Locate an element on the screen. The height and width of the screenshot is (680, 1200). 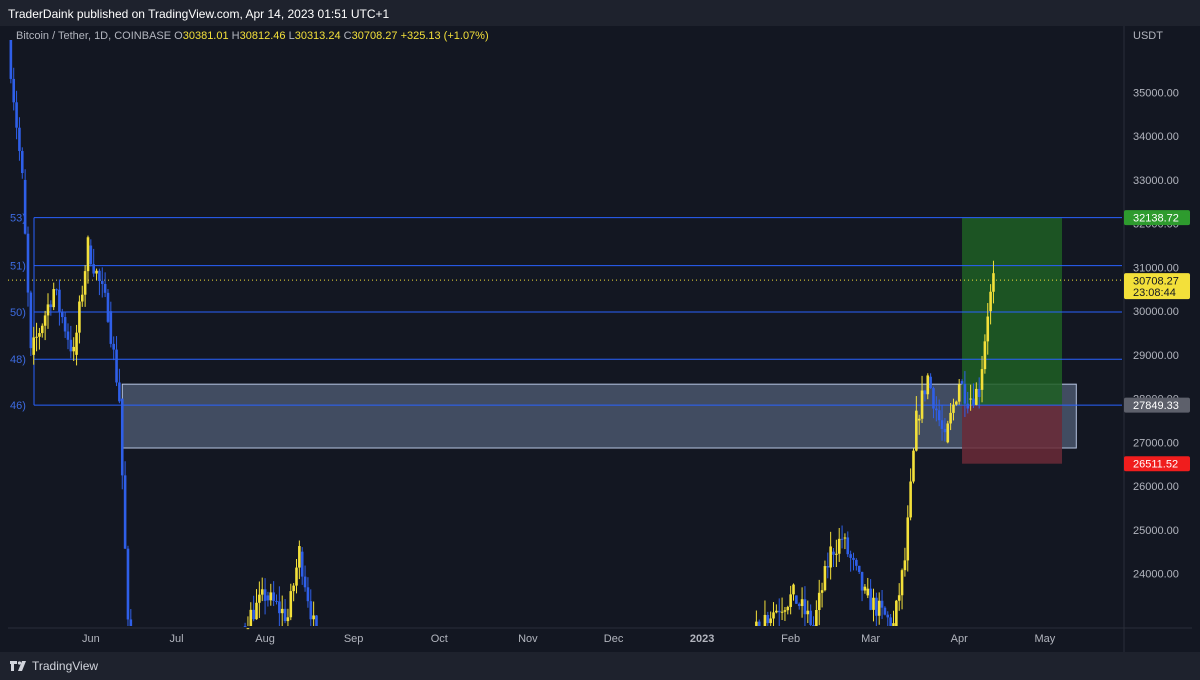
tradingview-logo-icon is located at coordinates (18, 666).